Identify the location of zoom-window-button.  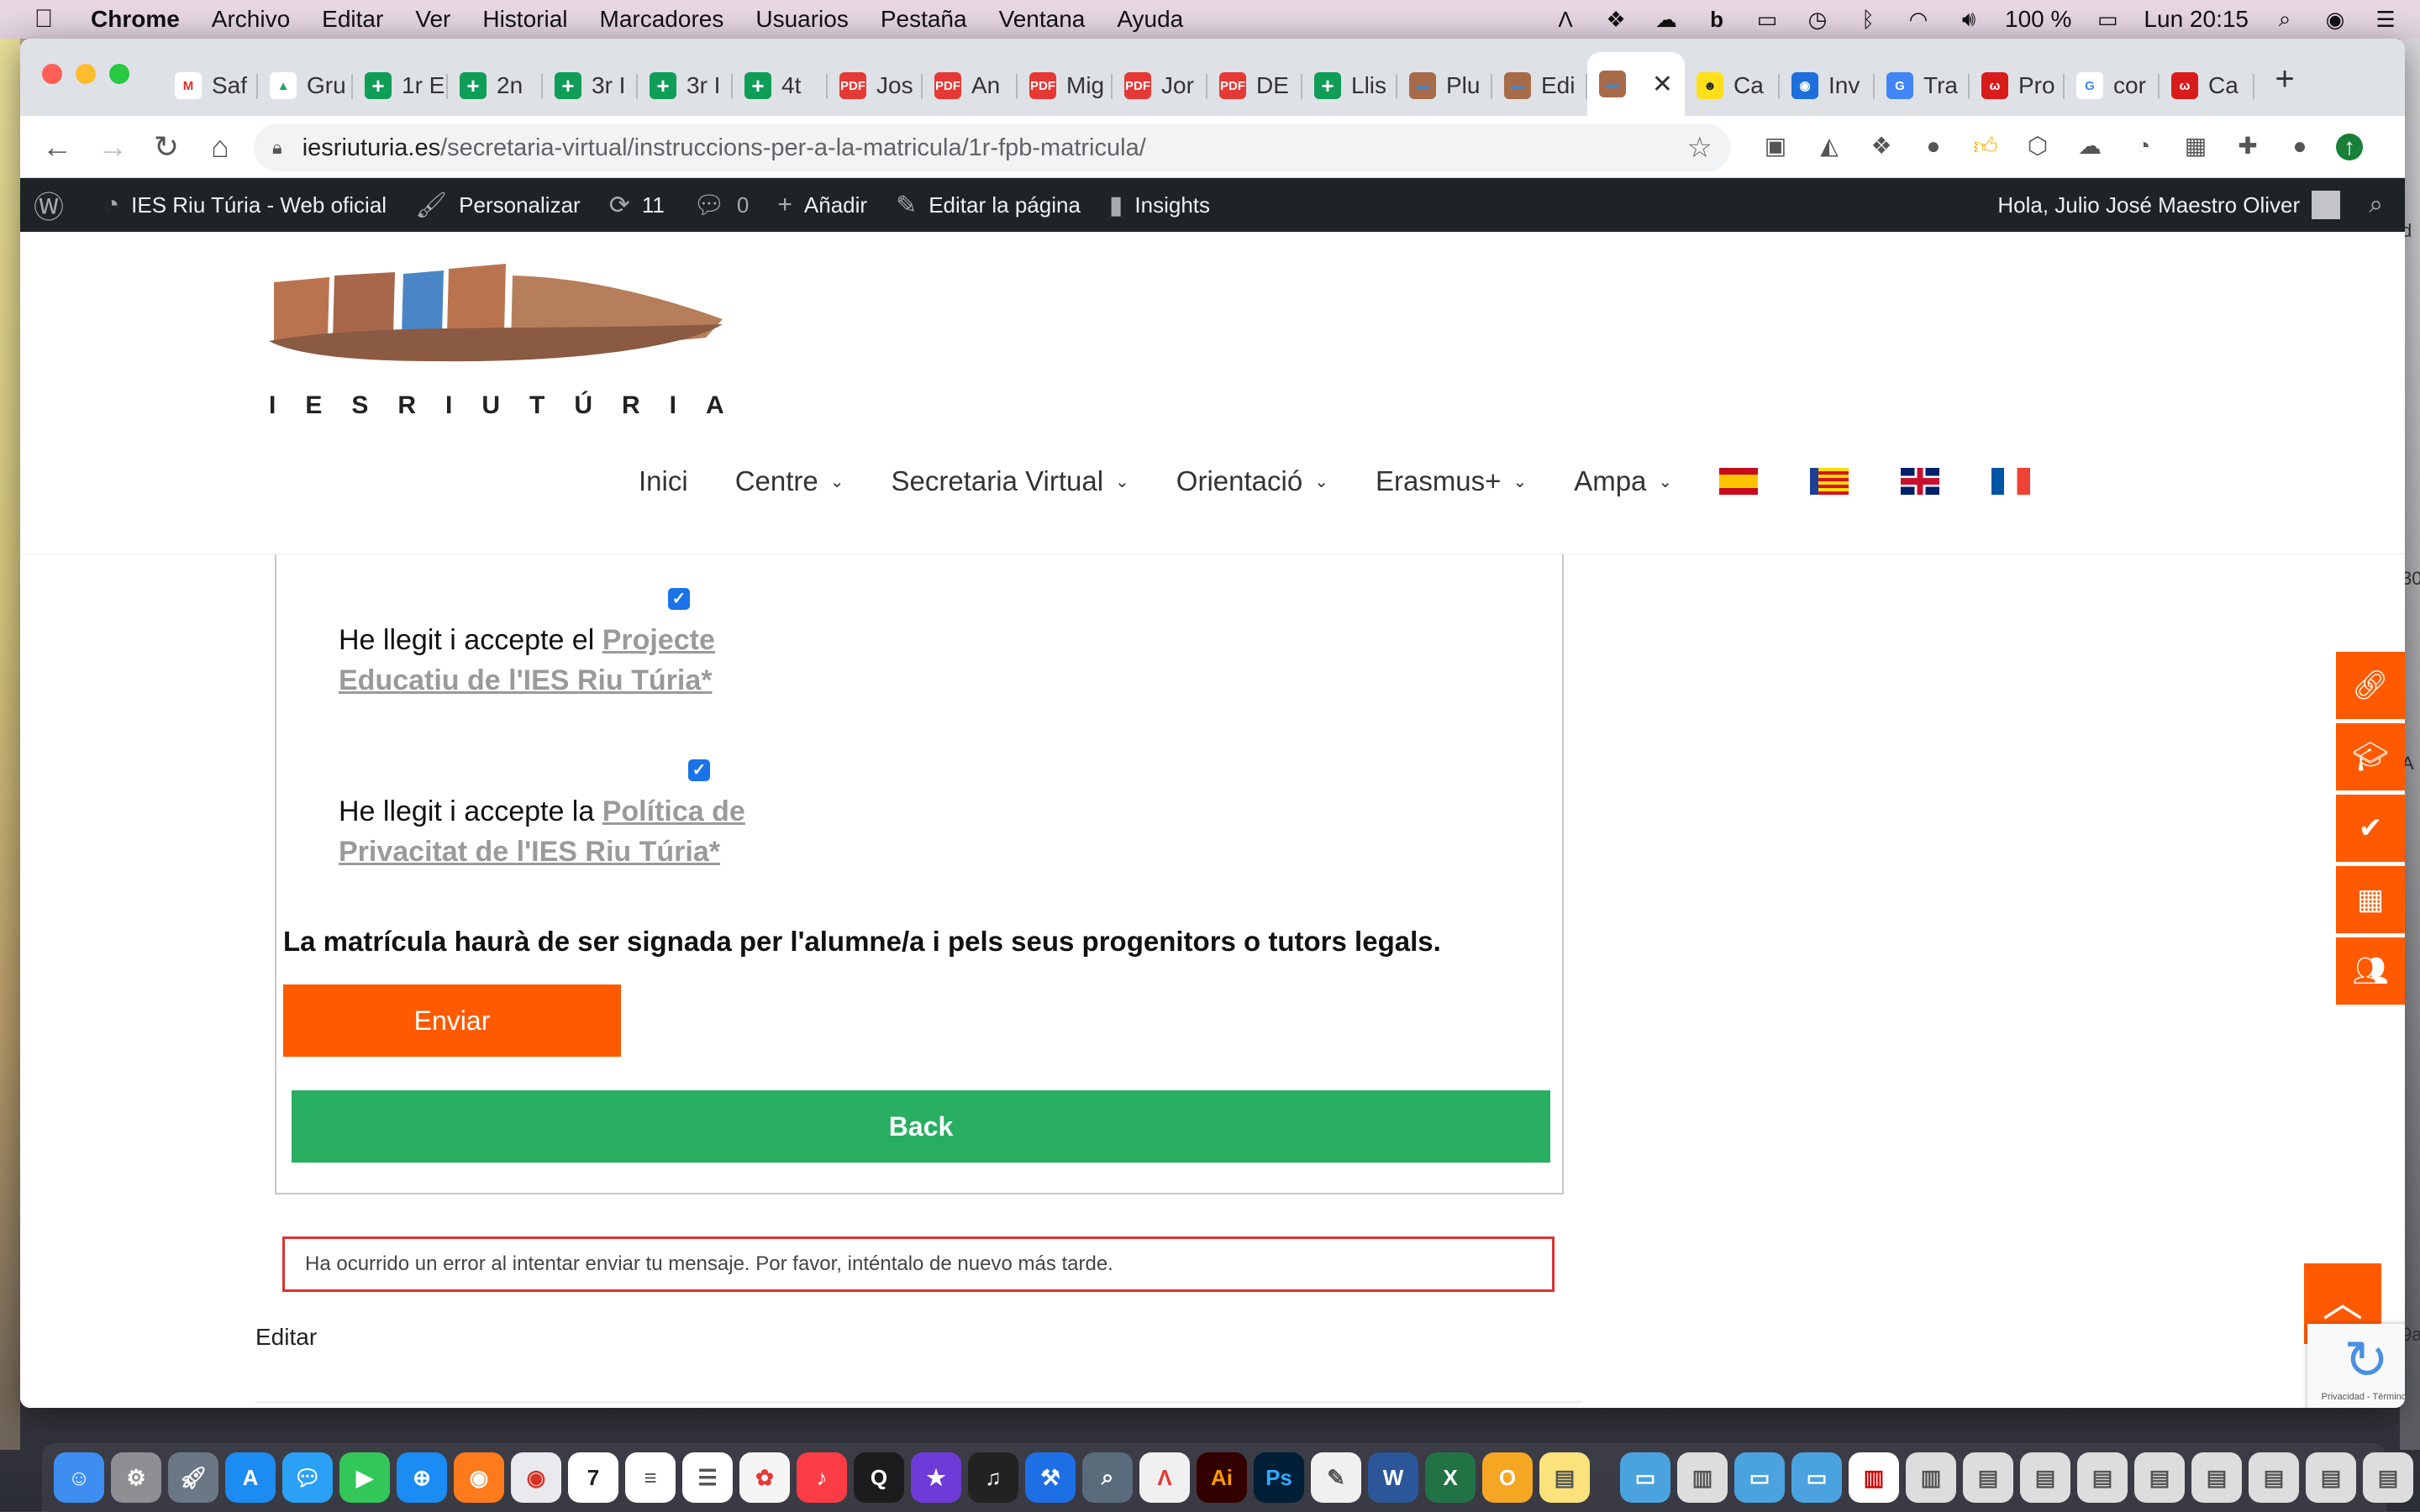
(119, 74).